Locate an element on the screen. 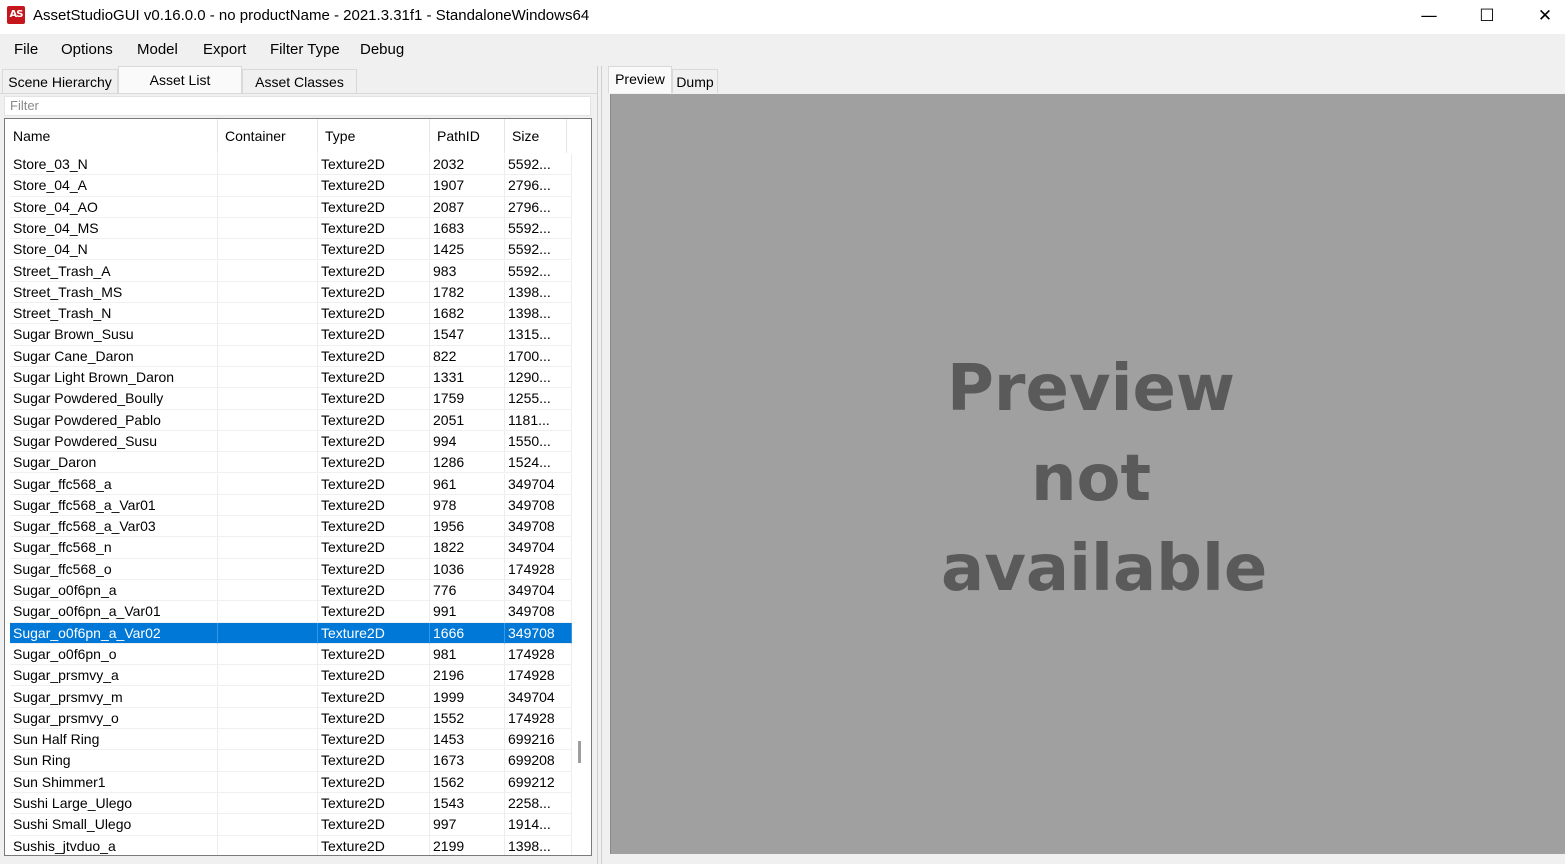 Image resolution: width=1565 pixels, height=864 pixels. splitter is located at coordinates (597, 465).